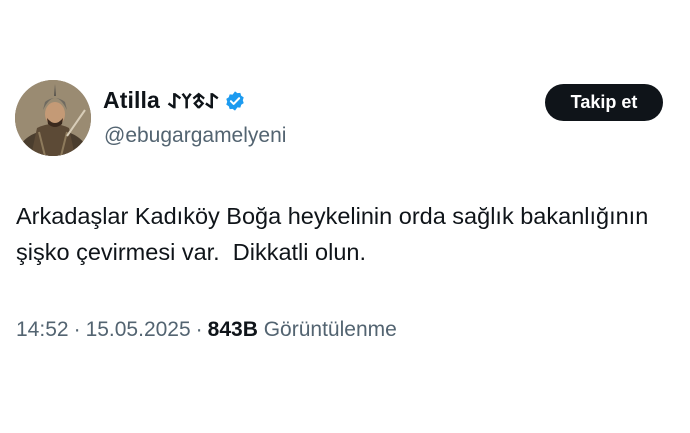 The image size is (690, 433). What do you see at coordinates (233, 330) in the screenshot?
I see `views-count: 843B` at bounding box center [233, 330].